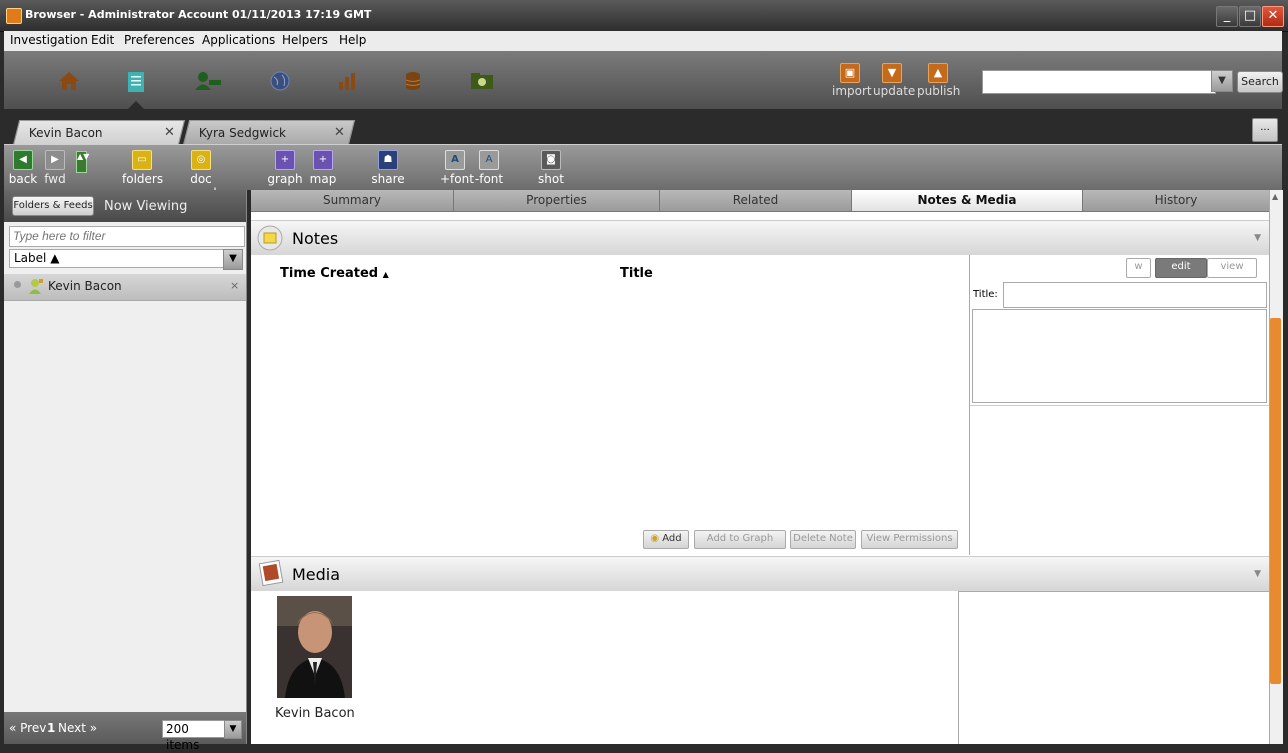  Describe the element at coordinates (489, 179) in the screenshot. I see `font-minus-label: -font` at that location.